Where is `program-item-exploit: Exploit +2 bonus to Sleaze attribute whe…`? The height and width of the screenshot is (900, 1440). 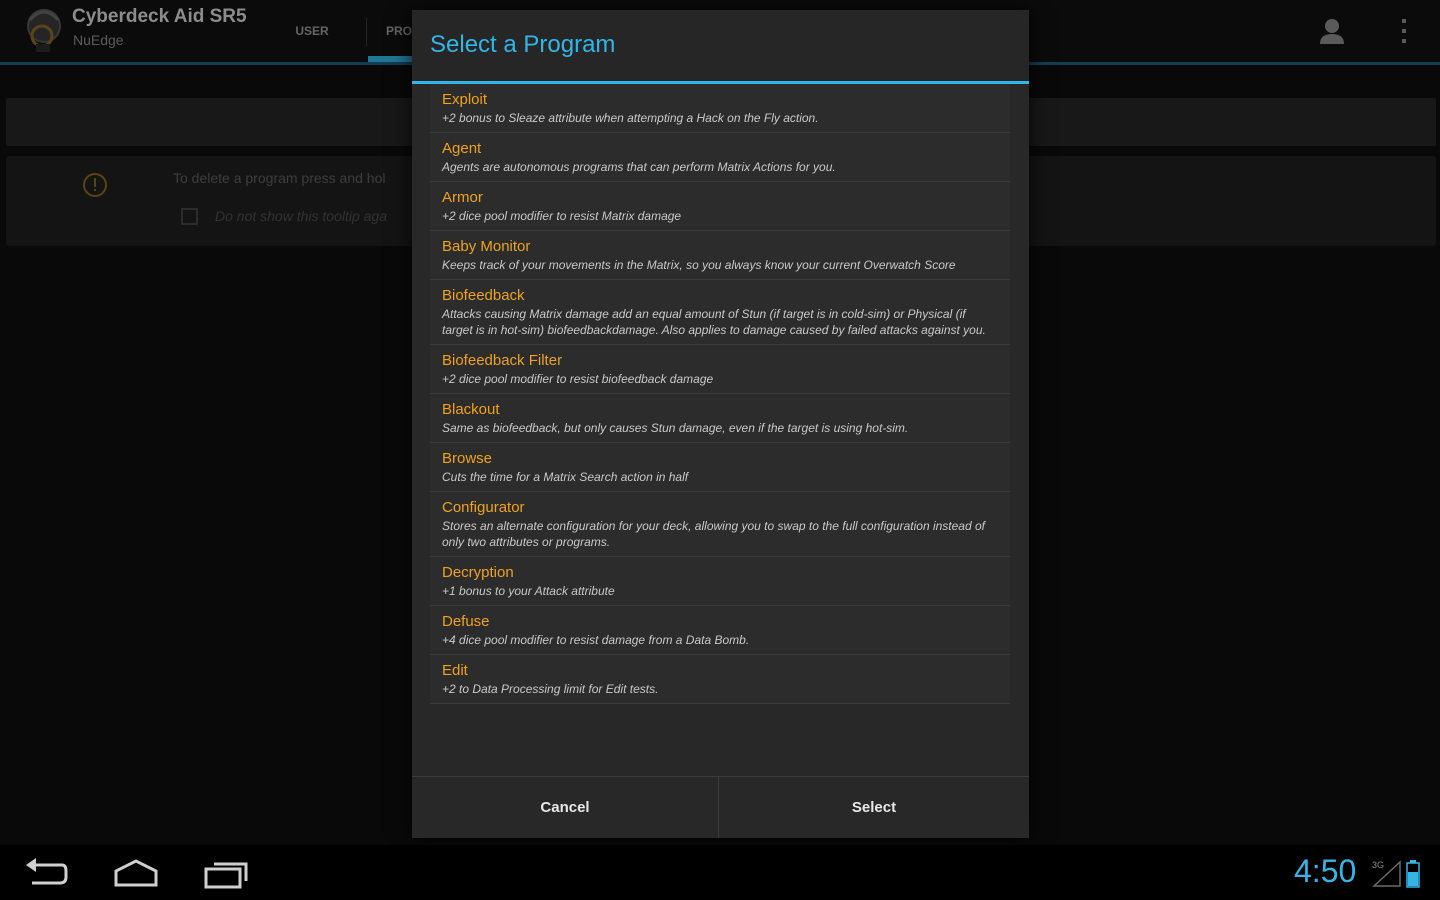 program-item-exploit: Exploit +2 bonus to Sleaze attribute whe… is located at coordinates (720, 108).